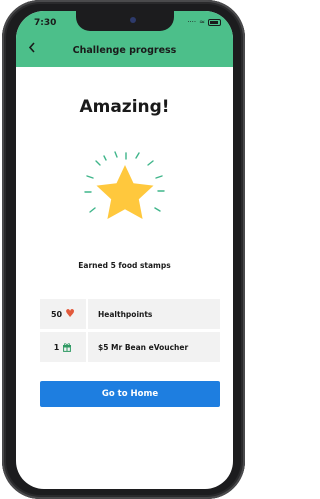 This screenshot has height=499, width=320. Describe the element at coordinates (124, 107) in the screenshot. I see `success-headline: Amazing!` at that location.